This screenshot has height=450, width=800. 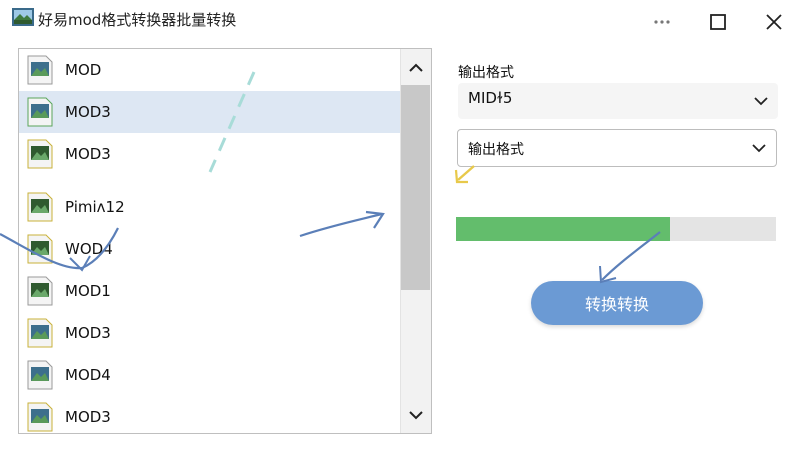 What do you see at coordinates (209, 291) in the screenshot?
I see `list-item: MOD1` at bounding box center [209, 291].